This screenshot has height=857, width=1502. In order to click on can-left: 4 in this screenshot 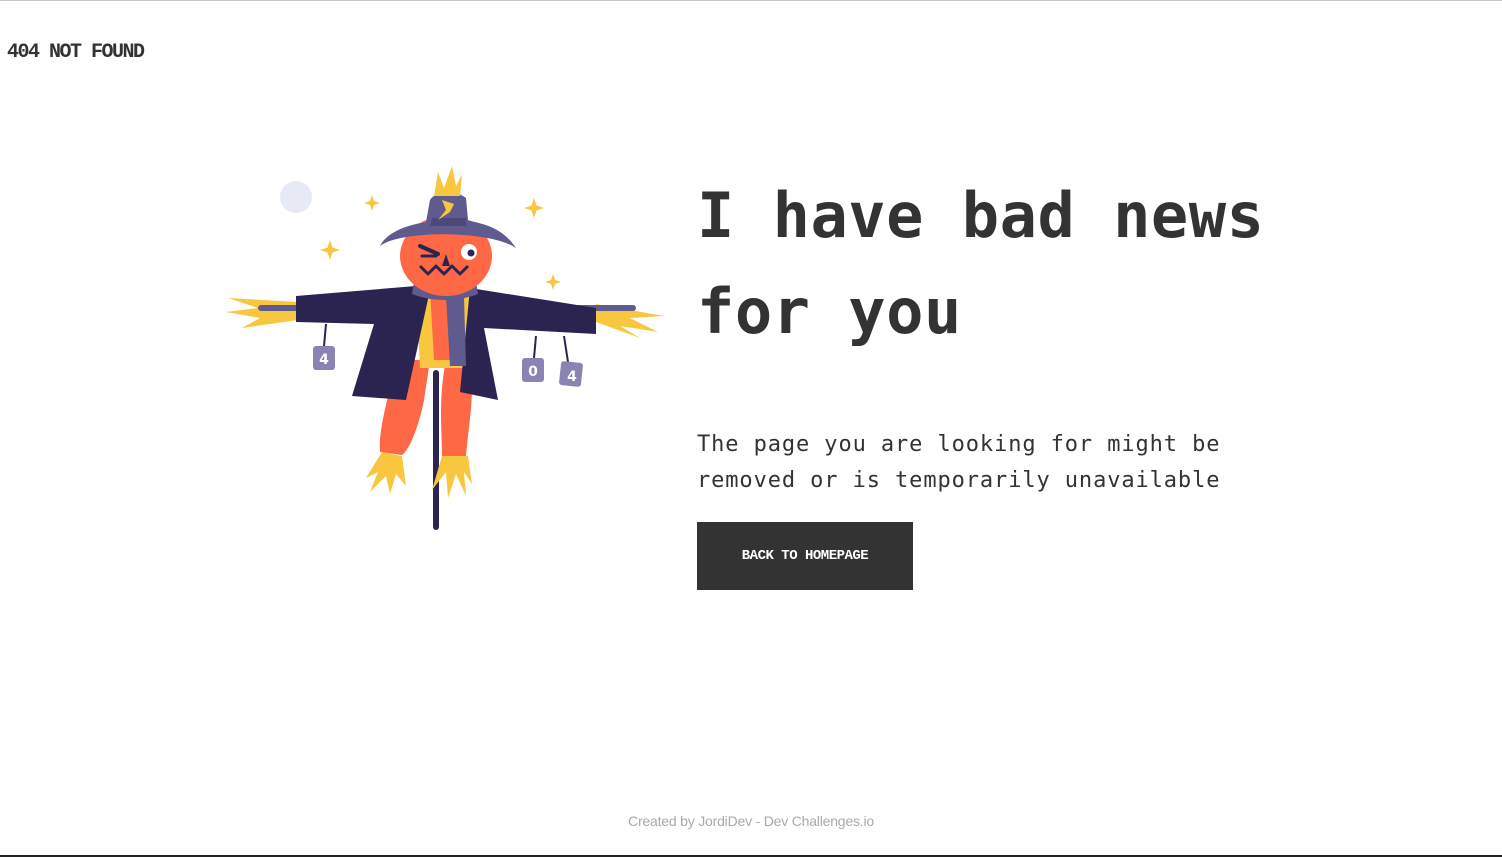, I will do `click(324, 346)`.